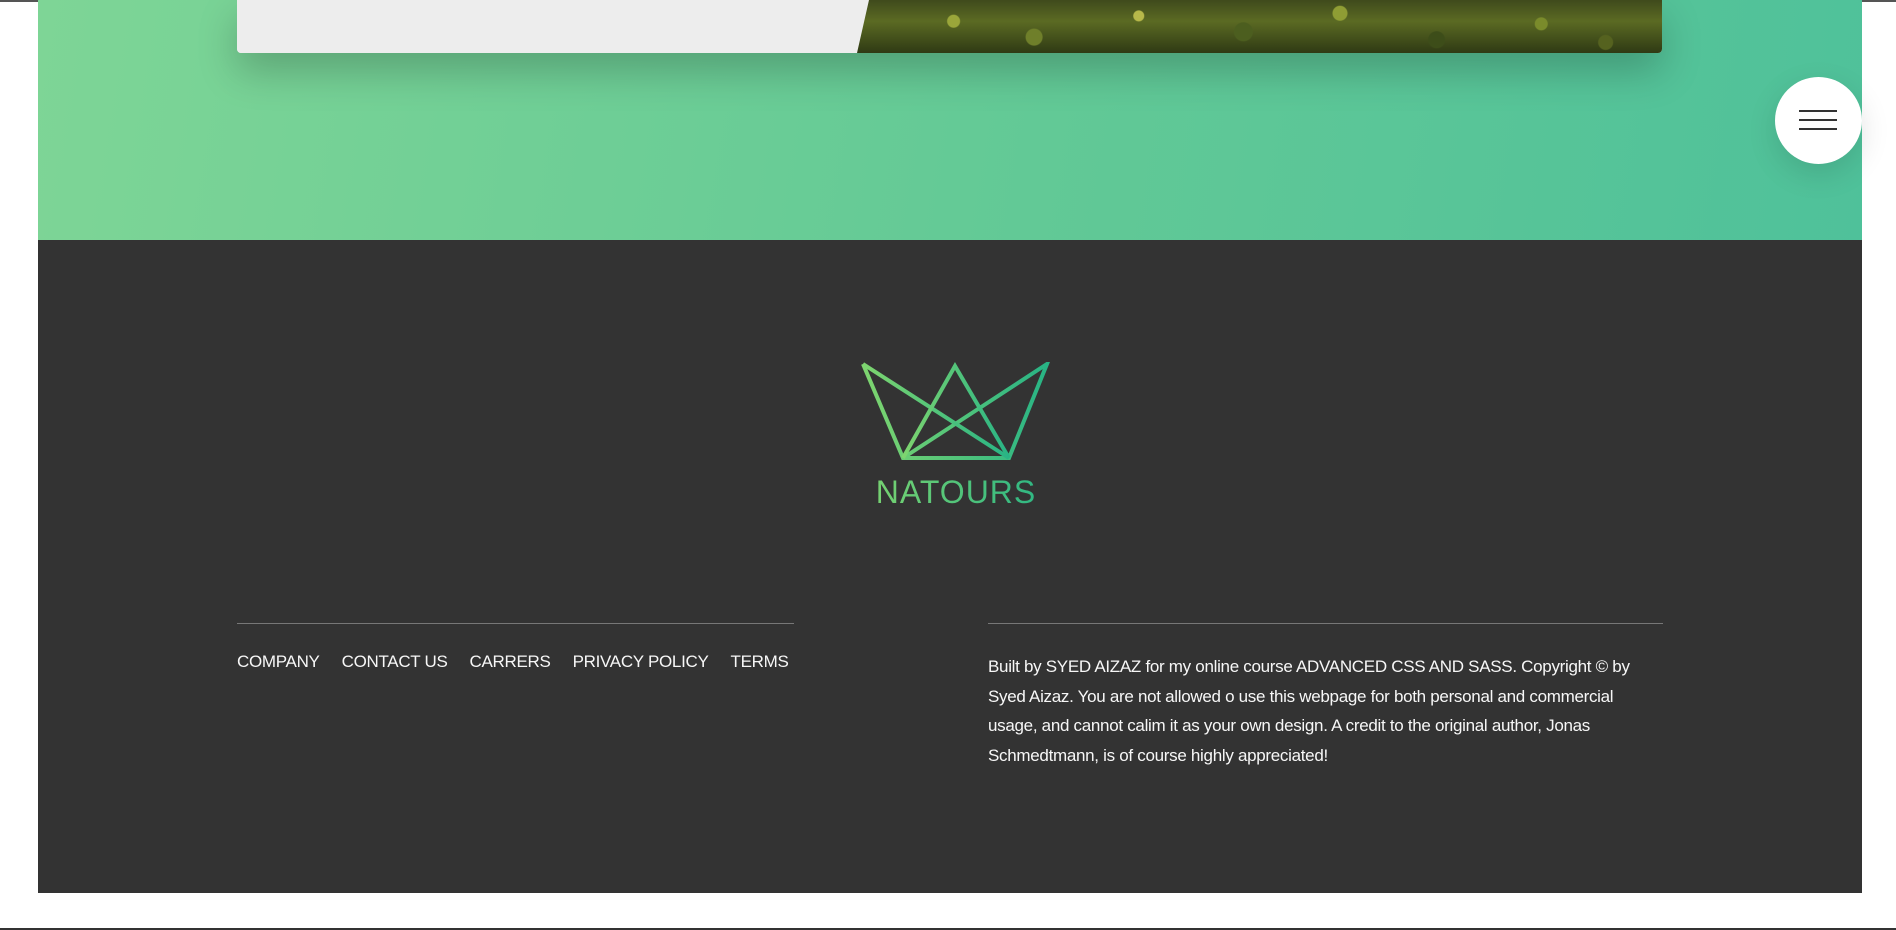 This screenshot has height=930, width=1896. What do you see at coordinates (587, 26) in the screenshot?
I see `booking-form-area` at bounding box center [587, 26].